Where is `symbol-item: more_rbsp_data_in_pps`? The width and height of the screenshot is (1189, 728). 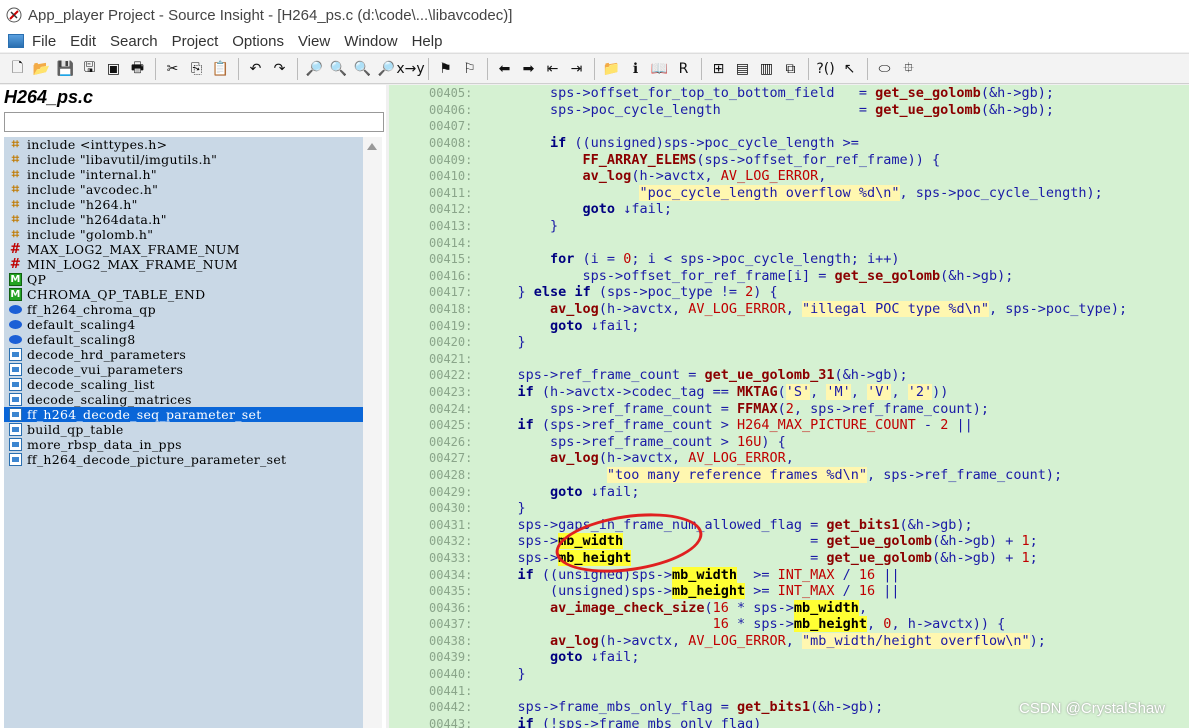
symbol-item: more_rbsp_data_in_pps is located at coordinates (183, 444).